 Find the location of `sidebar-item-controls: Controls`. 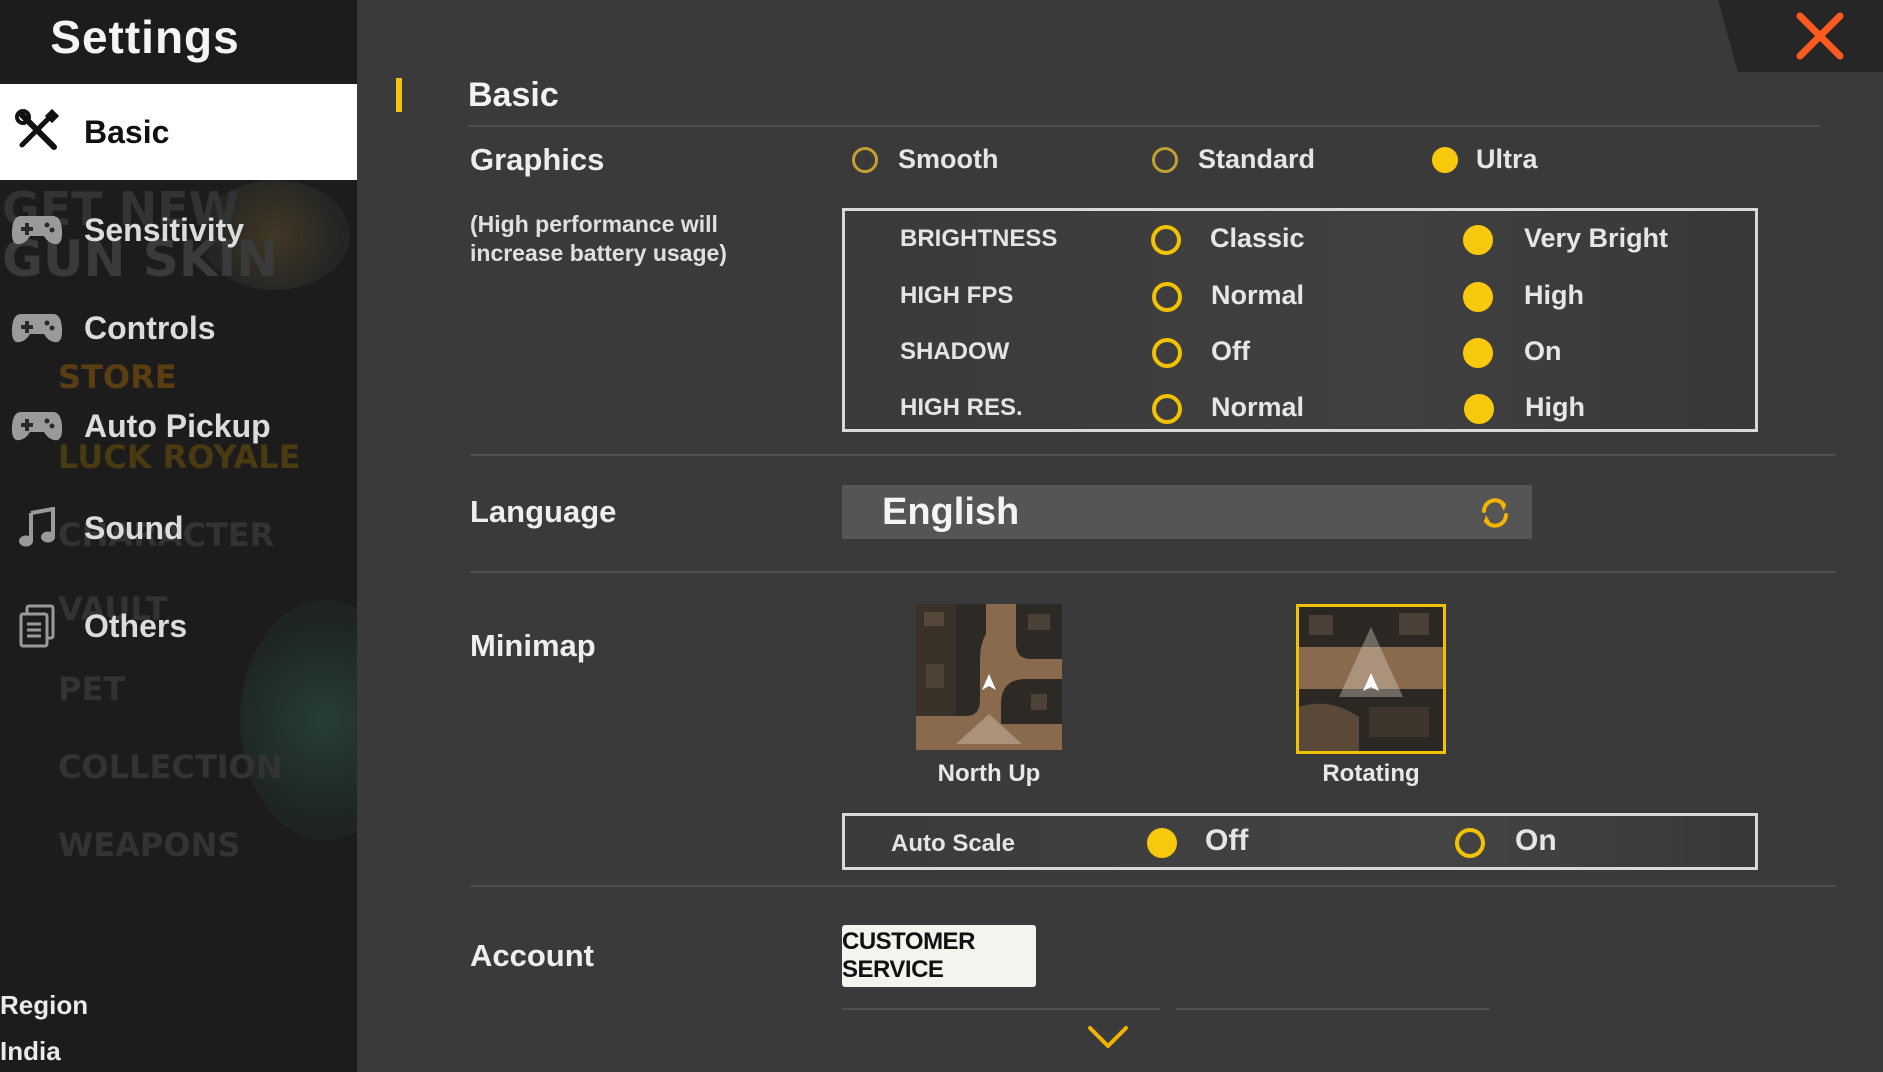

sidebar-item-controls: Controls is located at coordinates (178, 328).